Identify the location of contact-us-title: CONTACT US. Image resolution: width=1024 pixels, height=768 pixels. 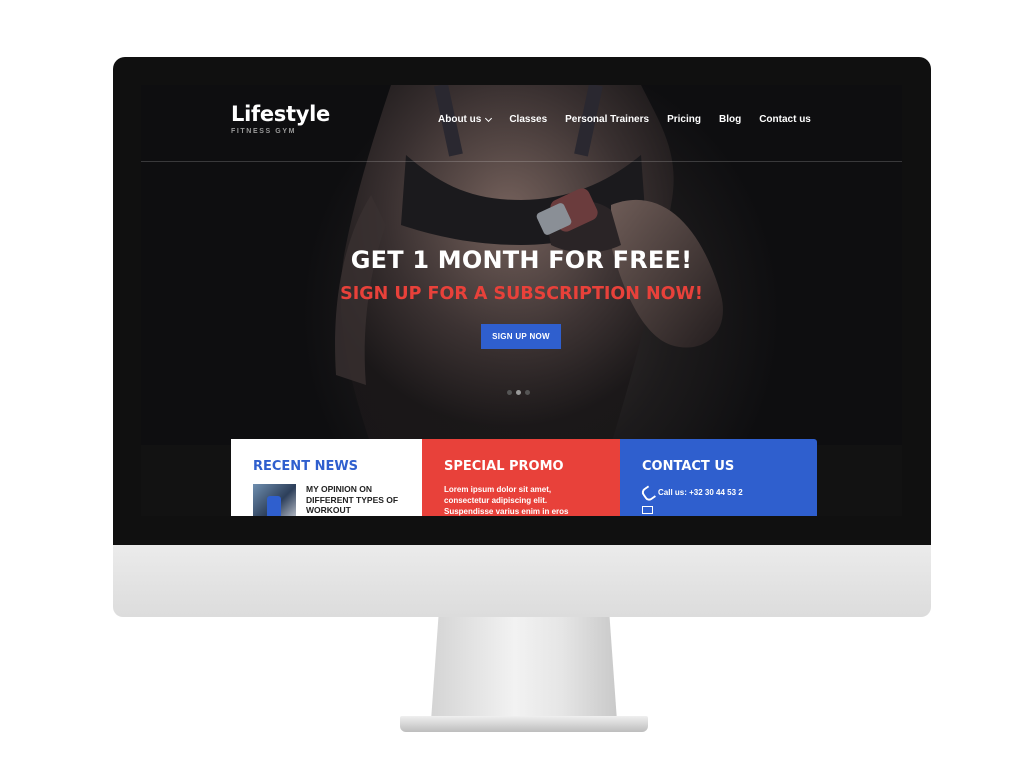
(688, 466).